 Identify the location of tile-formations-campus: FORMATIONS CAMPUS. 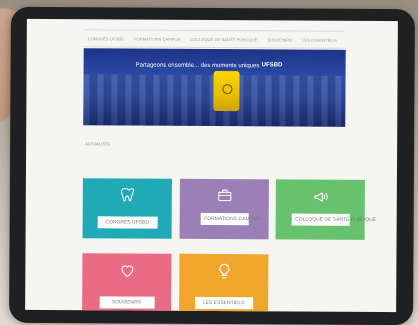
(224, 209).